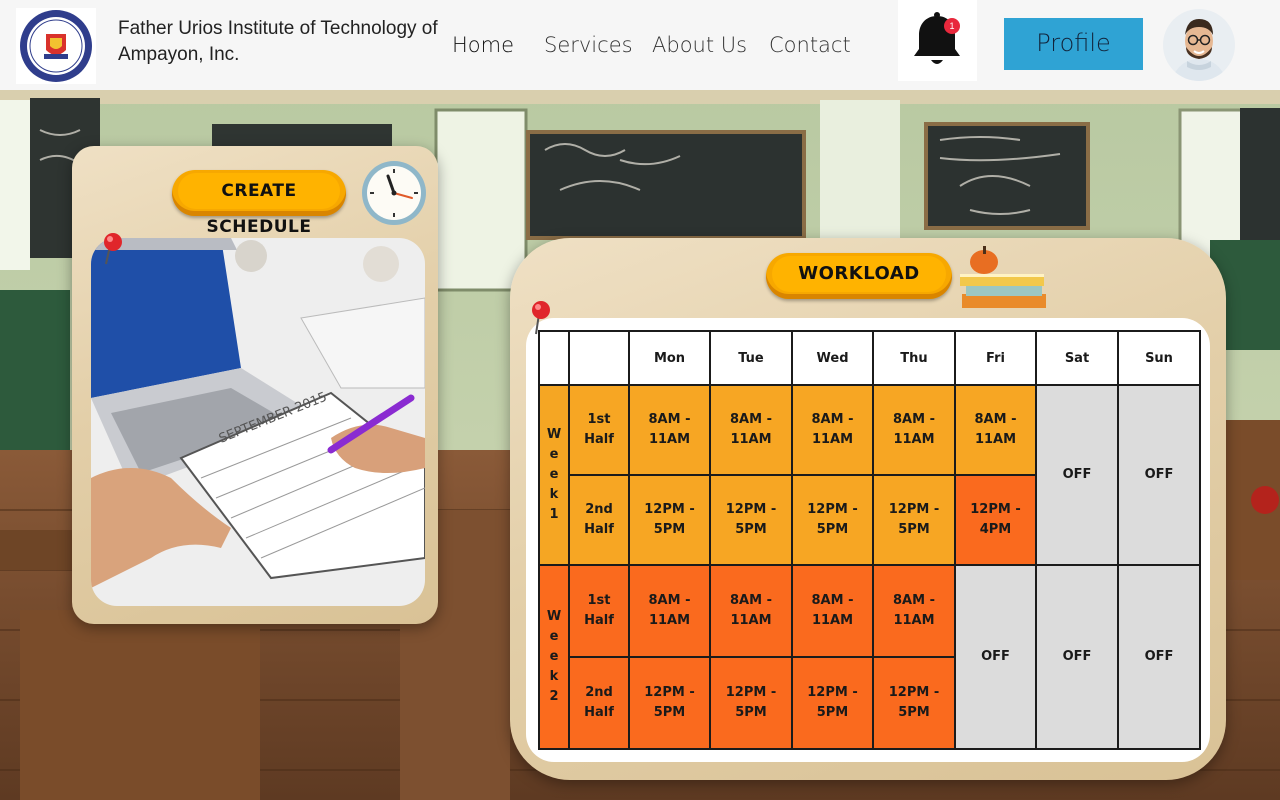 The width and height of the screenshot is (1280, 800). What do you see at coordinates (554, 657) in the screenshot?
I see `week-2-label: W e e k 2` at bounding box center [554, 657].